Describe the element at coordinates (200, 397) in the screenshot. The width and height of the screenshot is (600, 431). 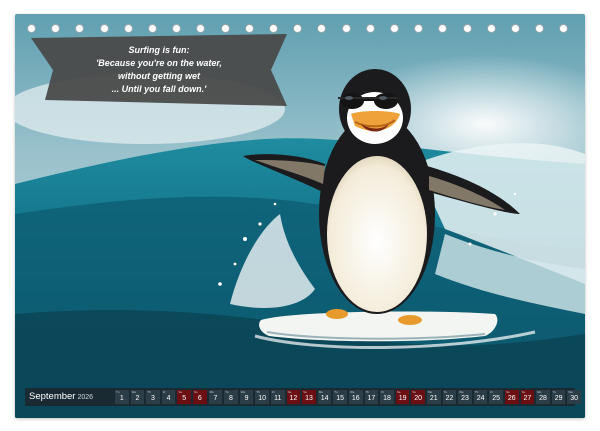
I see `day-cell: Su 6` at that location.